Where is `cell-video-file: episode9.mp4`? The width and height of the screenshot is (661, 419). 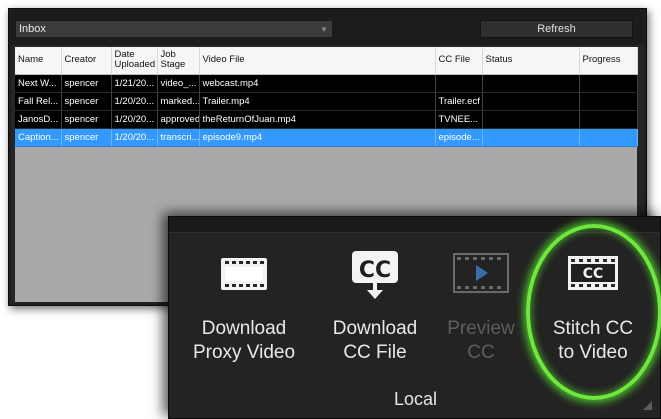 cell-video-file: episode9.mp4 is located at coordinates (317, 137).